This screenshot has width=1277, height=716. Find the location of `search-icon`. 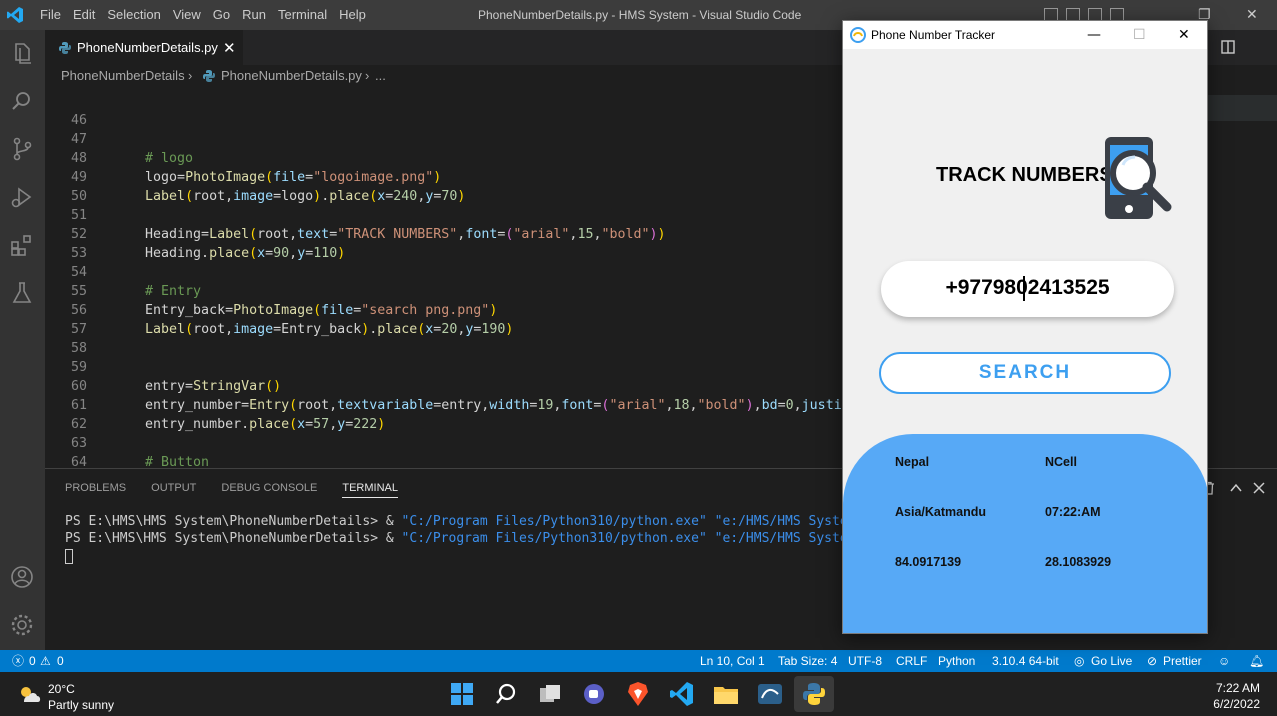

search-icon is located at coordinates (22, 101).